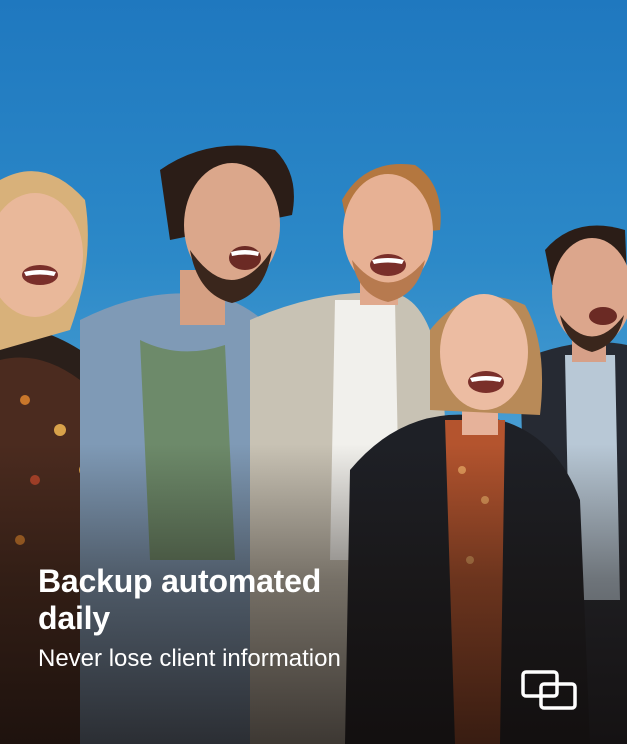  Describe the element at coordinates (549, 690) in the screenshot. I see `linked-squares-icon` at that location.